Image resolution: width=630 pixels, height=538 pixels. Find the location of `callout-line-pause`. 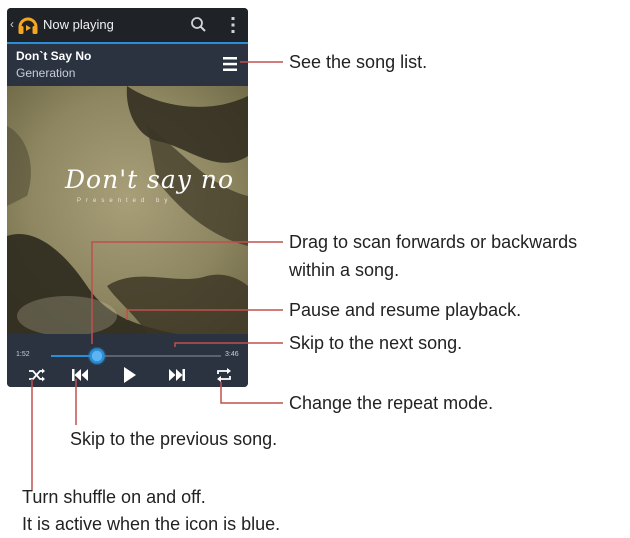

callout-line-pause is located at coordinates (204, 314).